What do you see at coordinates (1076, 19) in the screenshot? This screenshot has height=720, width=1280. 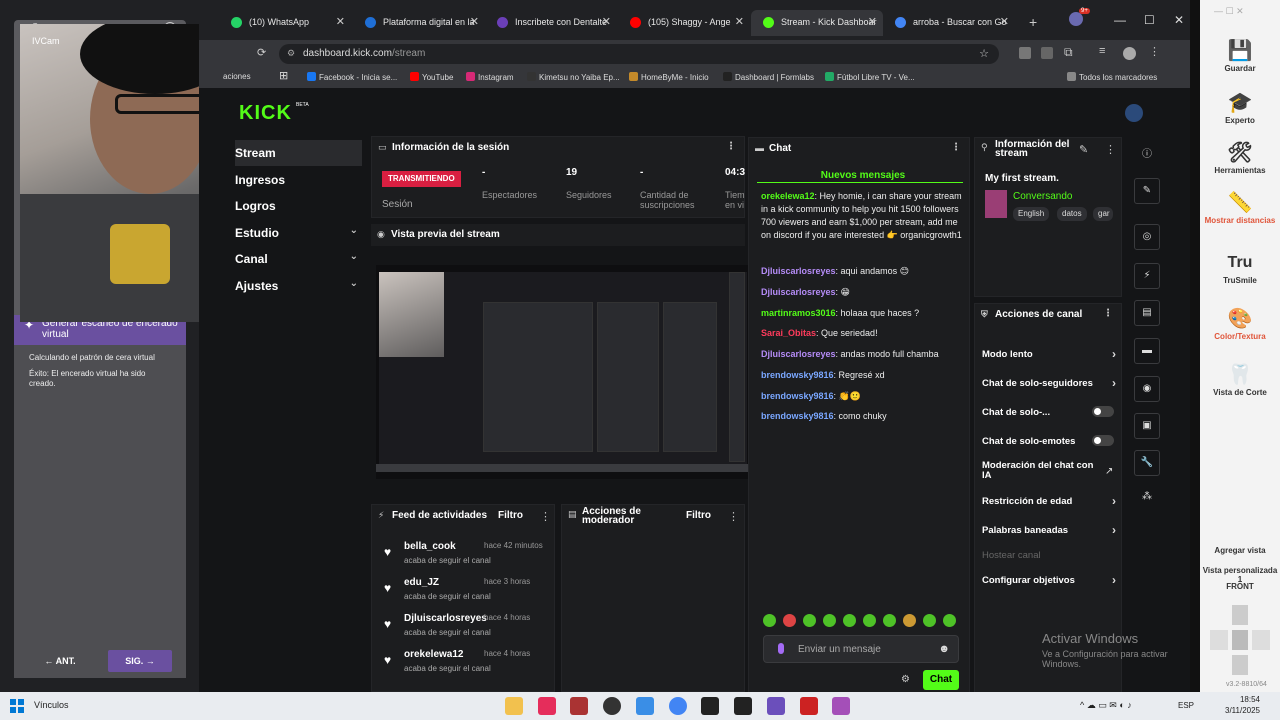 I see `bell-icon` at bounding box center [1076, 19].